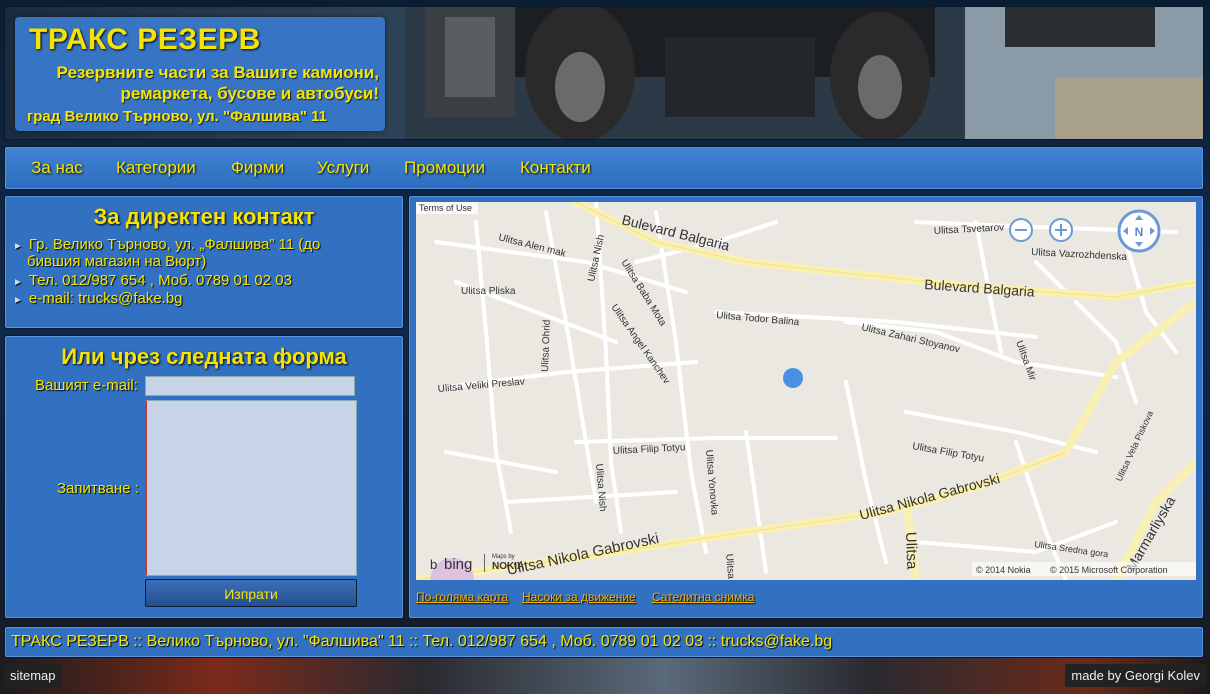 The height and width of the screenshot is (694, 1210). Describe the element at coordinates (1021, 230) in the screenshot. I see `zoom-out-button` at that location.